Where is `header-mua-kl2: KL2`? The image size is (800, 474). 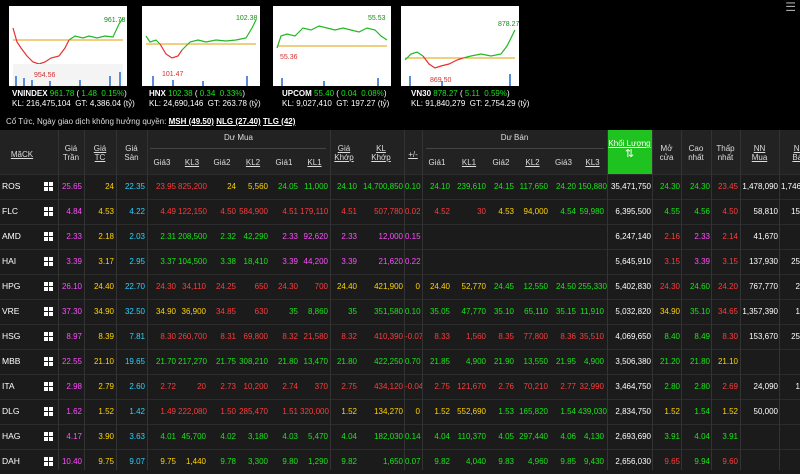
header-mua-kl2: KL2 is located at coordinates (253, 162).